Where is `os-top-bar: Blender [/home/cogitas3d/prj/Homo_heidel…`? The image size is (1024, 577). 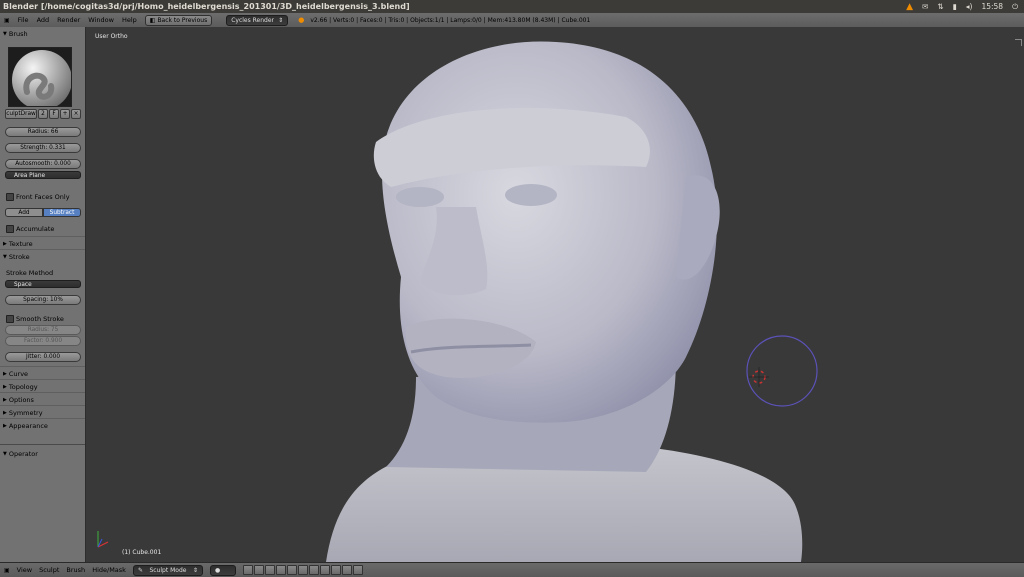
os-top-bar: Blender [/home/cogitas3d/prj/Homo_heidel… is located at coordinates (512, 6).